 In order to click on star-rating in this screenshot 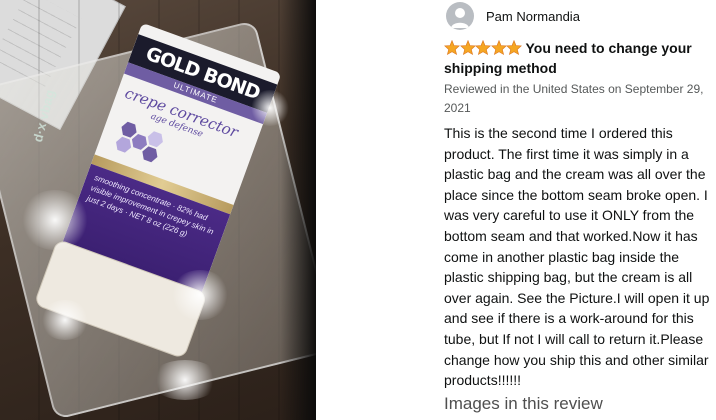, I will do `click(483, 47)`.